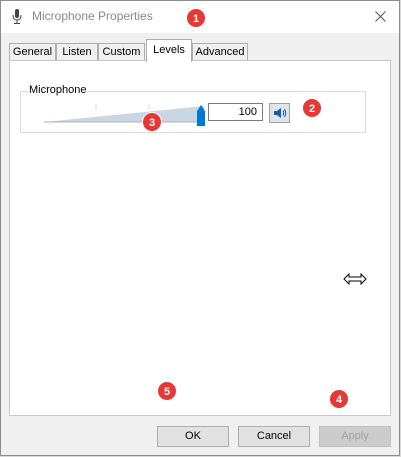 The height and width of the screenshot is (457, 401). What do you see at coordinates (196, 18) in the screenshot?
I see `annotation-badge-1: 1` at bounding box center [196, 18].